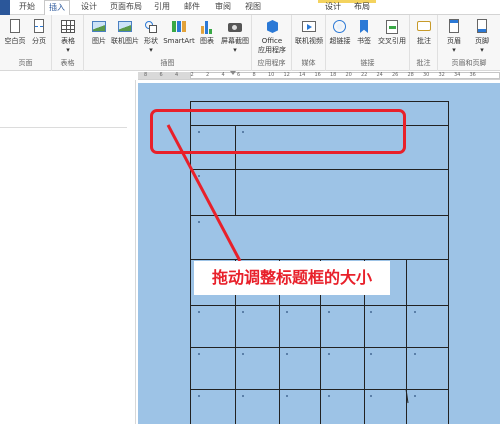 This screenshot has width=500, height=424. I want to click on page-break-icon, so click(39, 27).